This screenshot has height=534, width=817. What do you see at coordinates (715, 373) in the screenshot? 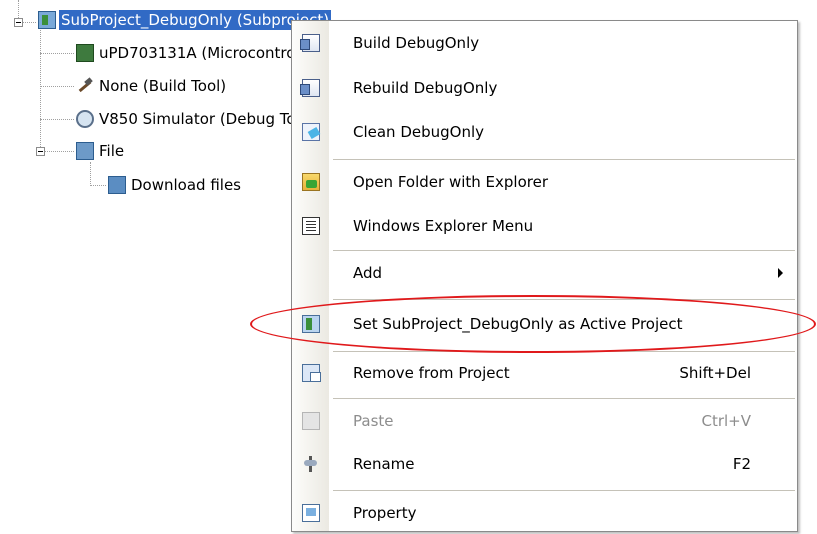
I see `menu-item-shortcut: Shift+Del` at bounding box center [715, 373].